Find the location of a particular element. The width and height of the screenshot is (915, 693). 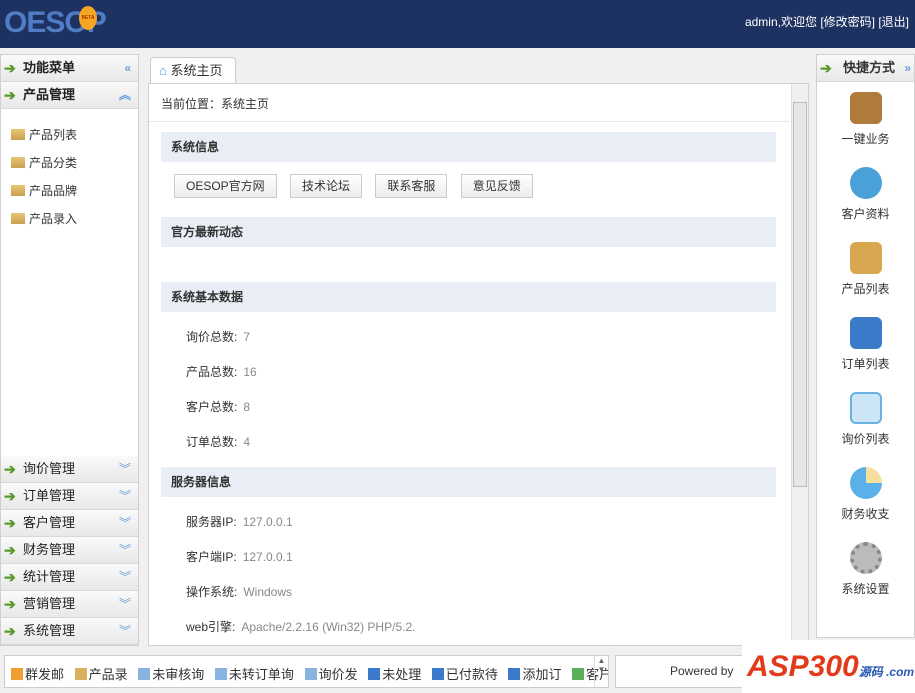

shortcut-orders: 订单列表 is located at coordinates (865, 344).